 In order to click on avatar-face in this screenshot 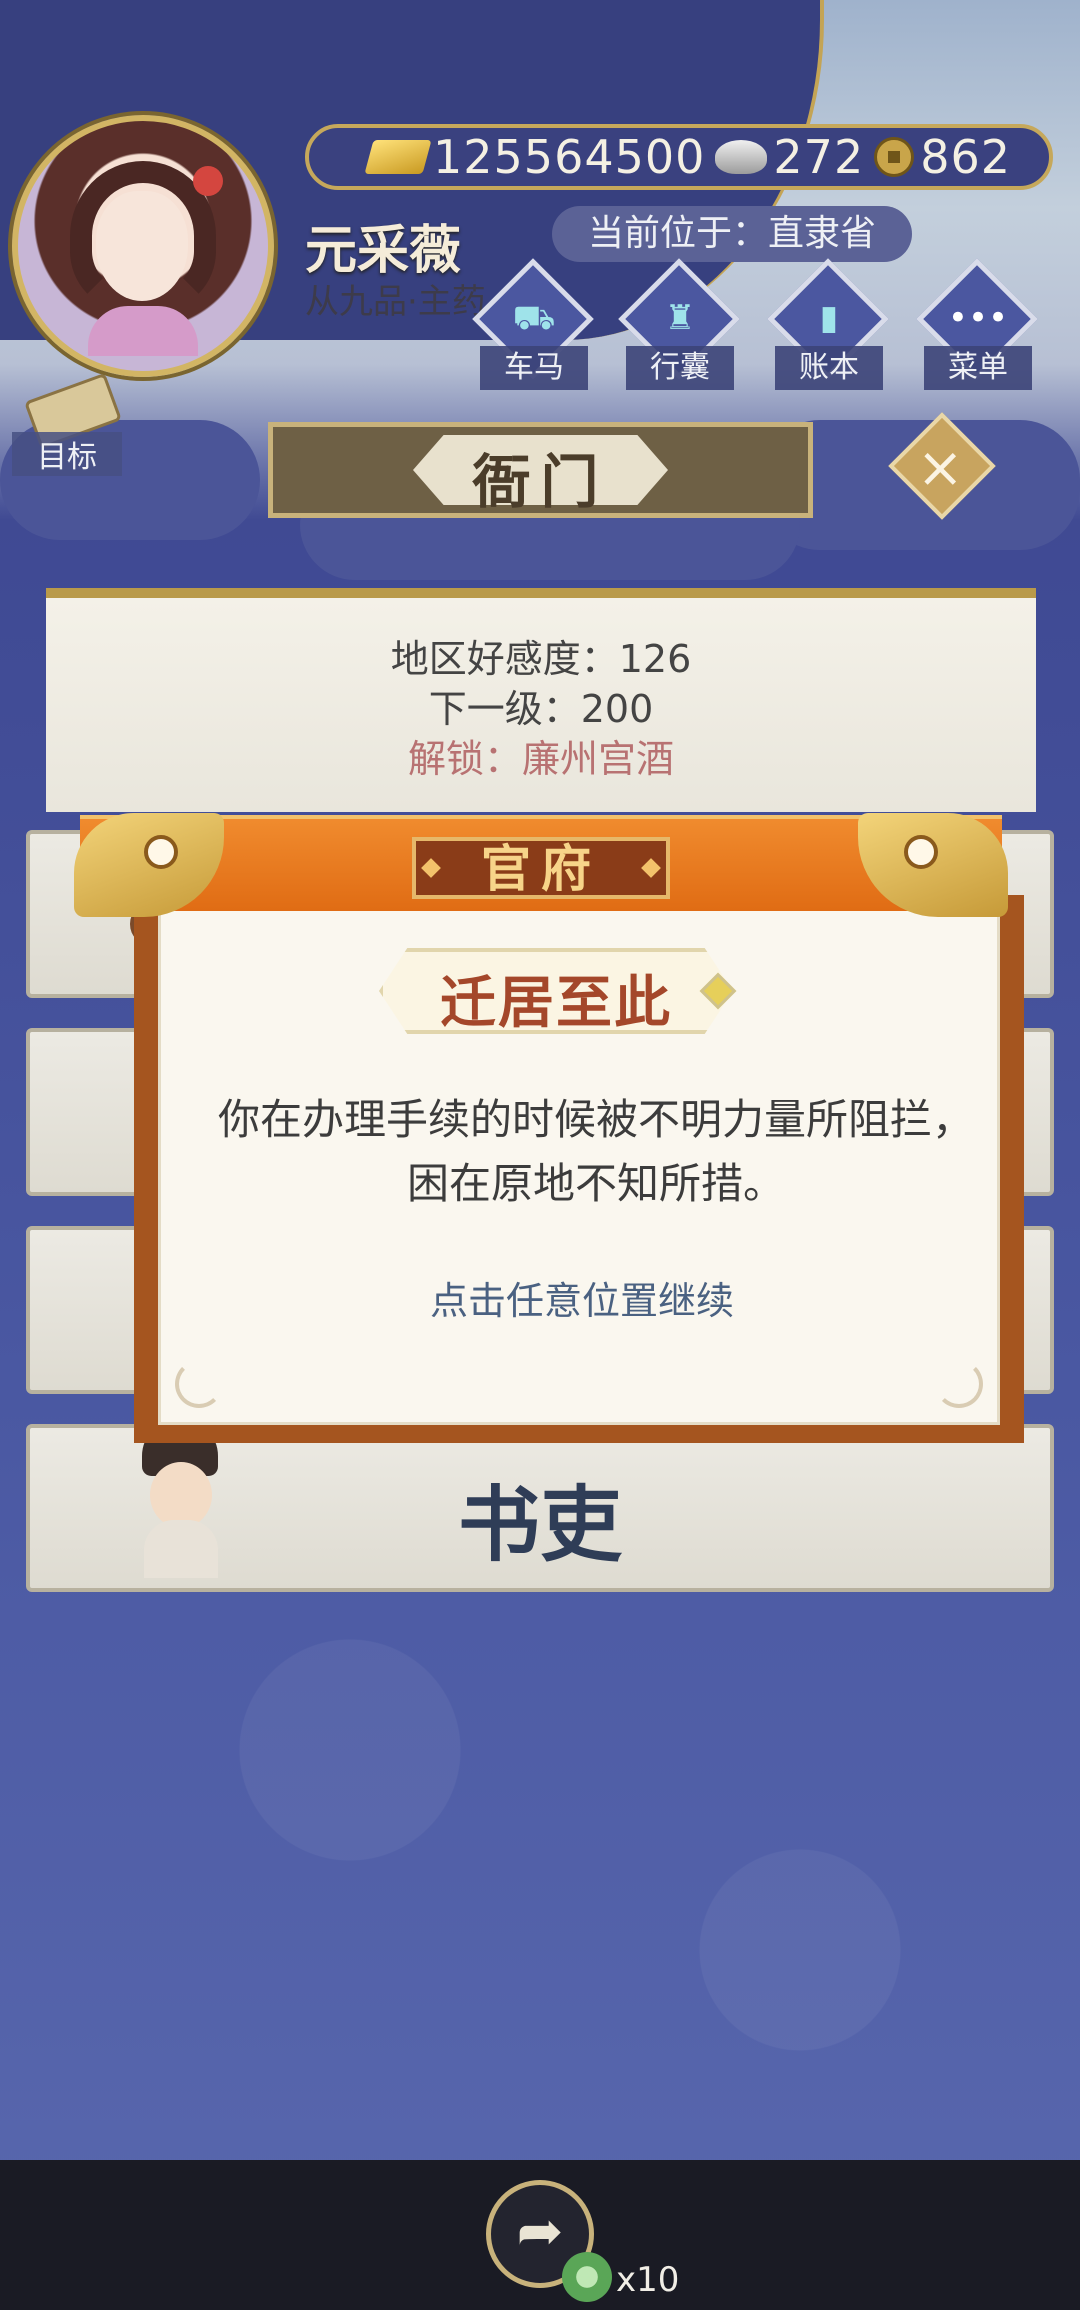, I will do `click(142, 246)`.